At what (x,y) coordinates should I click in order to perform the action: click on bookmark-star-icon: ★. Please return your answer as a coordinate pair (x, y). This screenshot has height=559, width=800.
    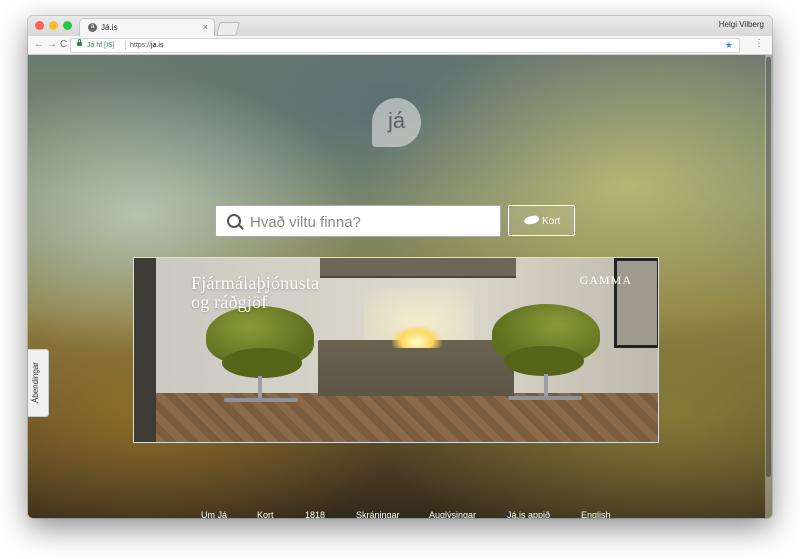
    Looking at the image, I should click on (729, 45).